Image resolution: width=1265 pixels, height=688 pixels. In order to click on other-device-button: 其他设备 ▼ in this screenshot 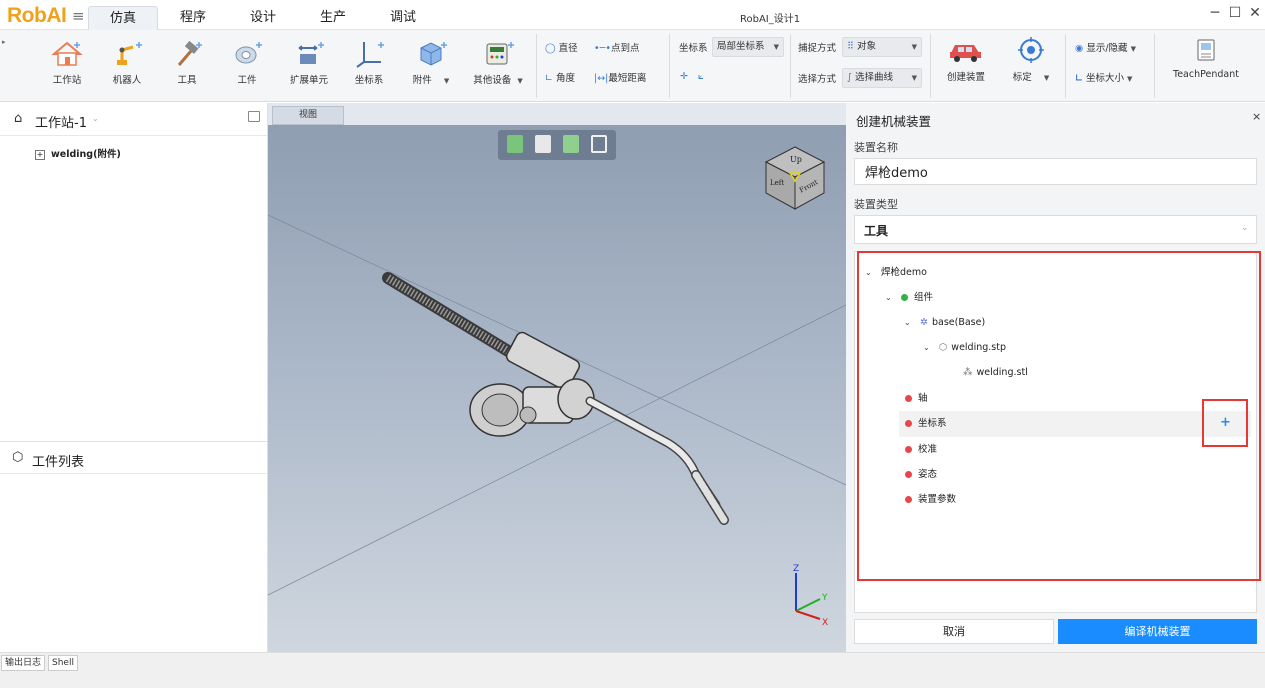, I will do `click(498, 62)`.